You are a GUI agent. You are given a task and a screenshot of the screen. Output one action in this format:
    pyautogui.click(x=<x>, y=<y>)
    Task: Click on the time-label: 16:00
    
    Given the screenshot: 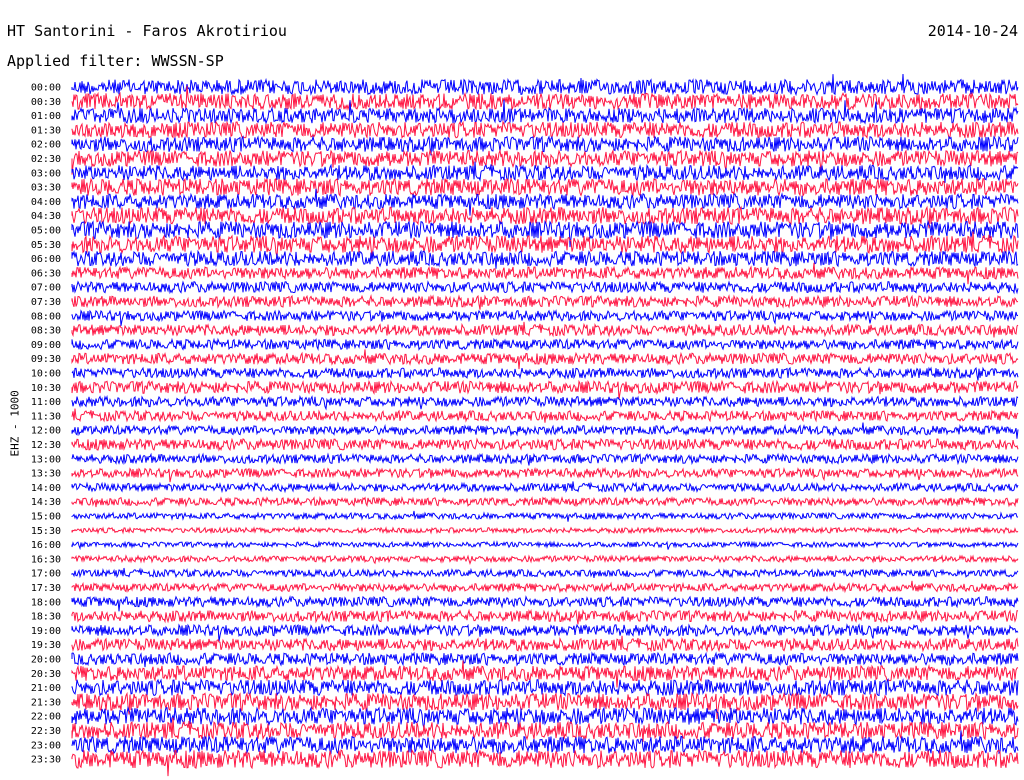 What is the action you would take?
    pyautogui.click(x=46, y=545)
    